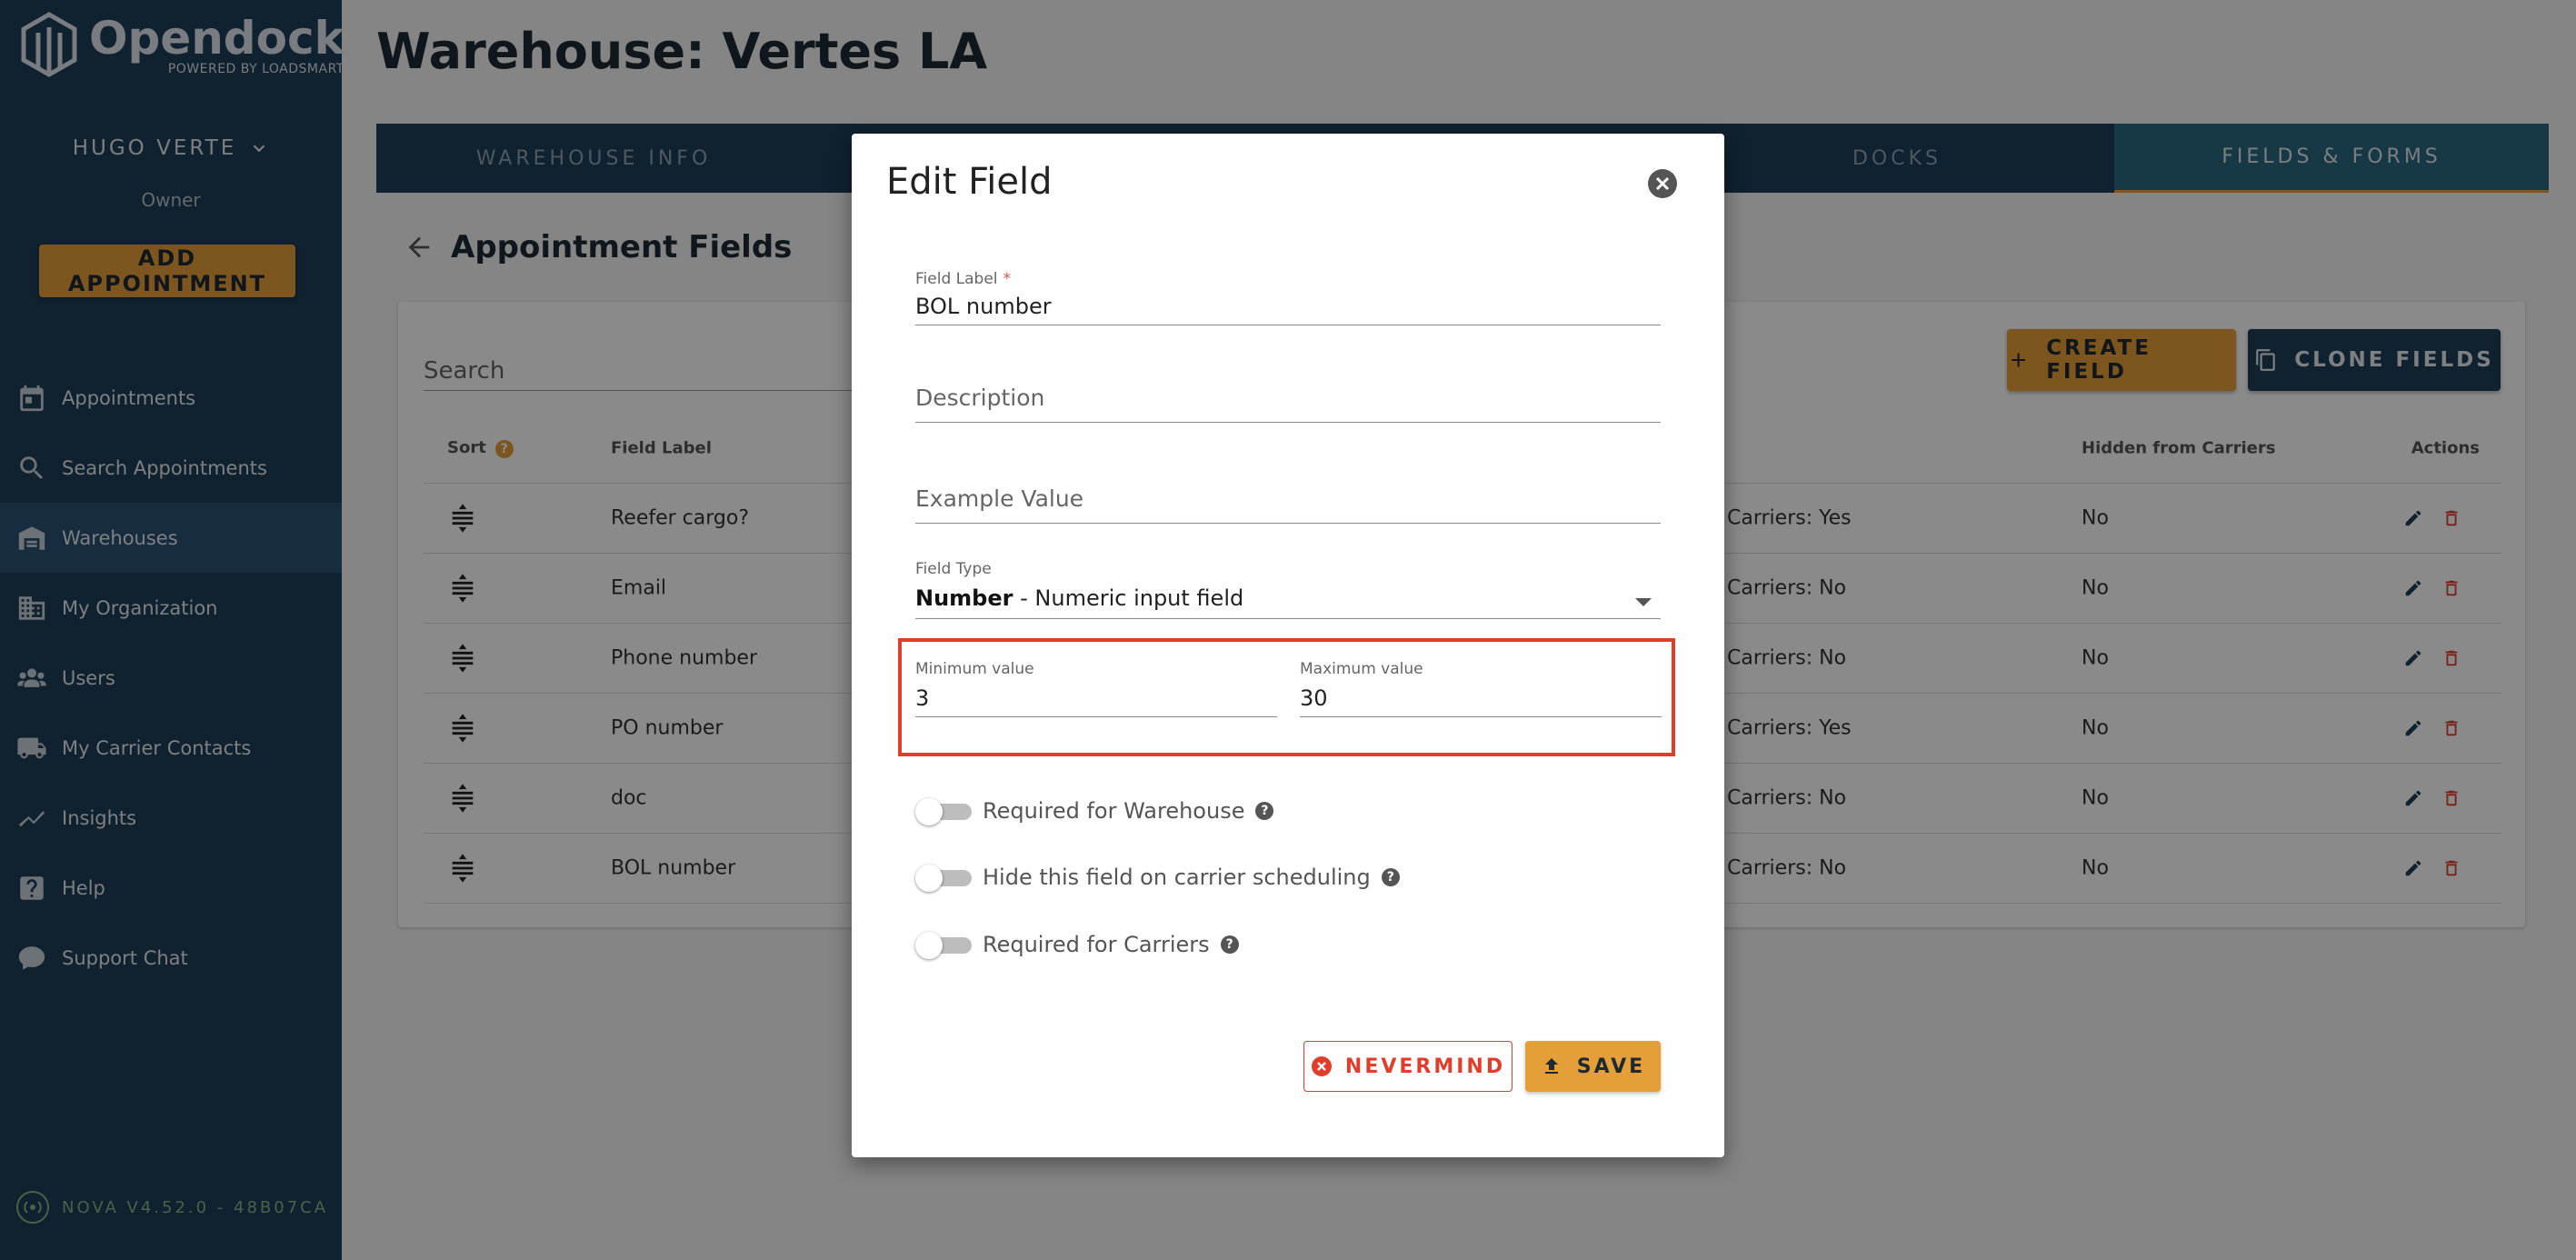 Image resolution: width=2576 pixels, height=1260 pixels. Describe the element at coordinates (1644, 602) in the screenshot. I see `dropdown-arrow-icon` at that location.